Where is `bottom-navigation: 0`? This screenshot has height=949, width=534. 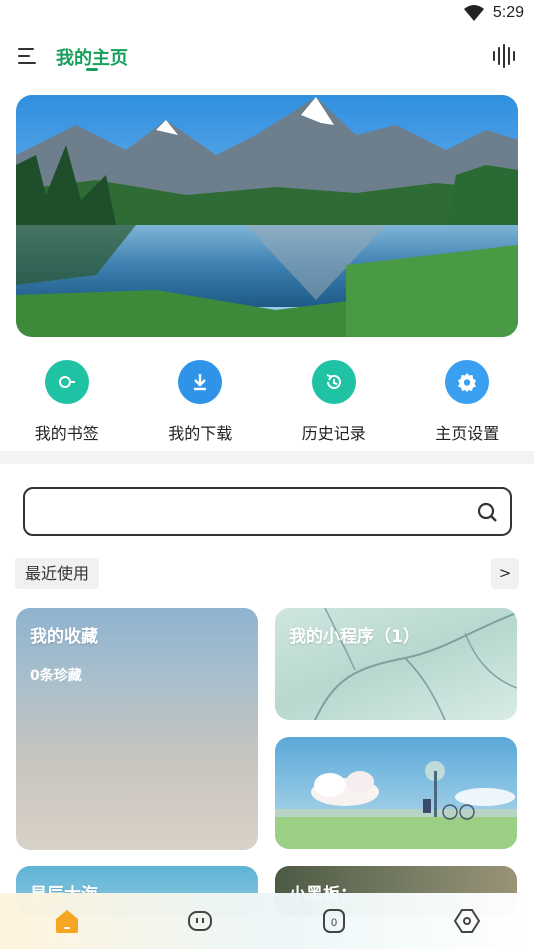
bottom-navigation: 0 is located at coordinates (267, 921).